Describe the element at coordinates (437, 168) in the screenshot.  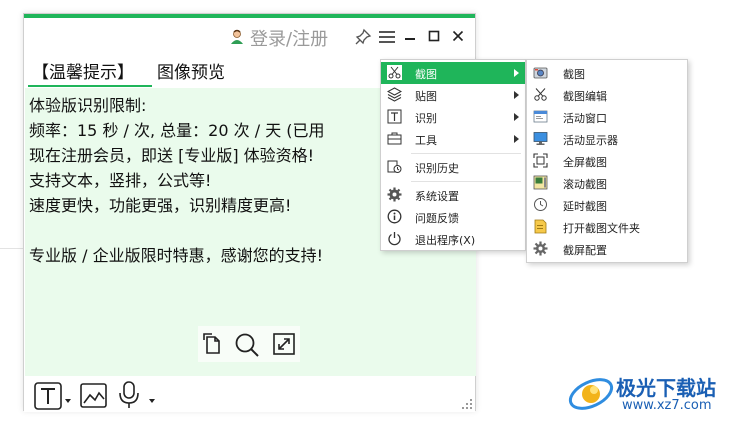
I see `menu-item-label: 识别历史` at that location.